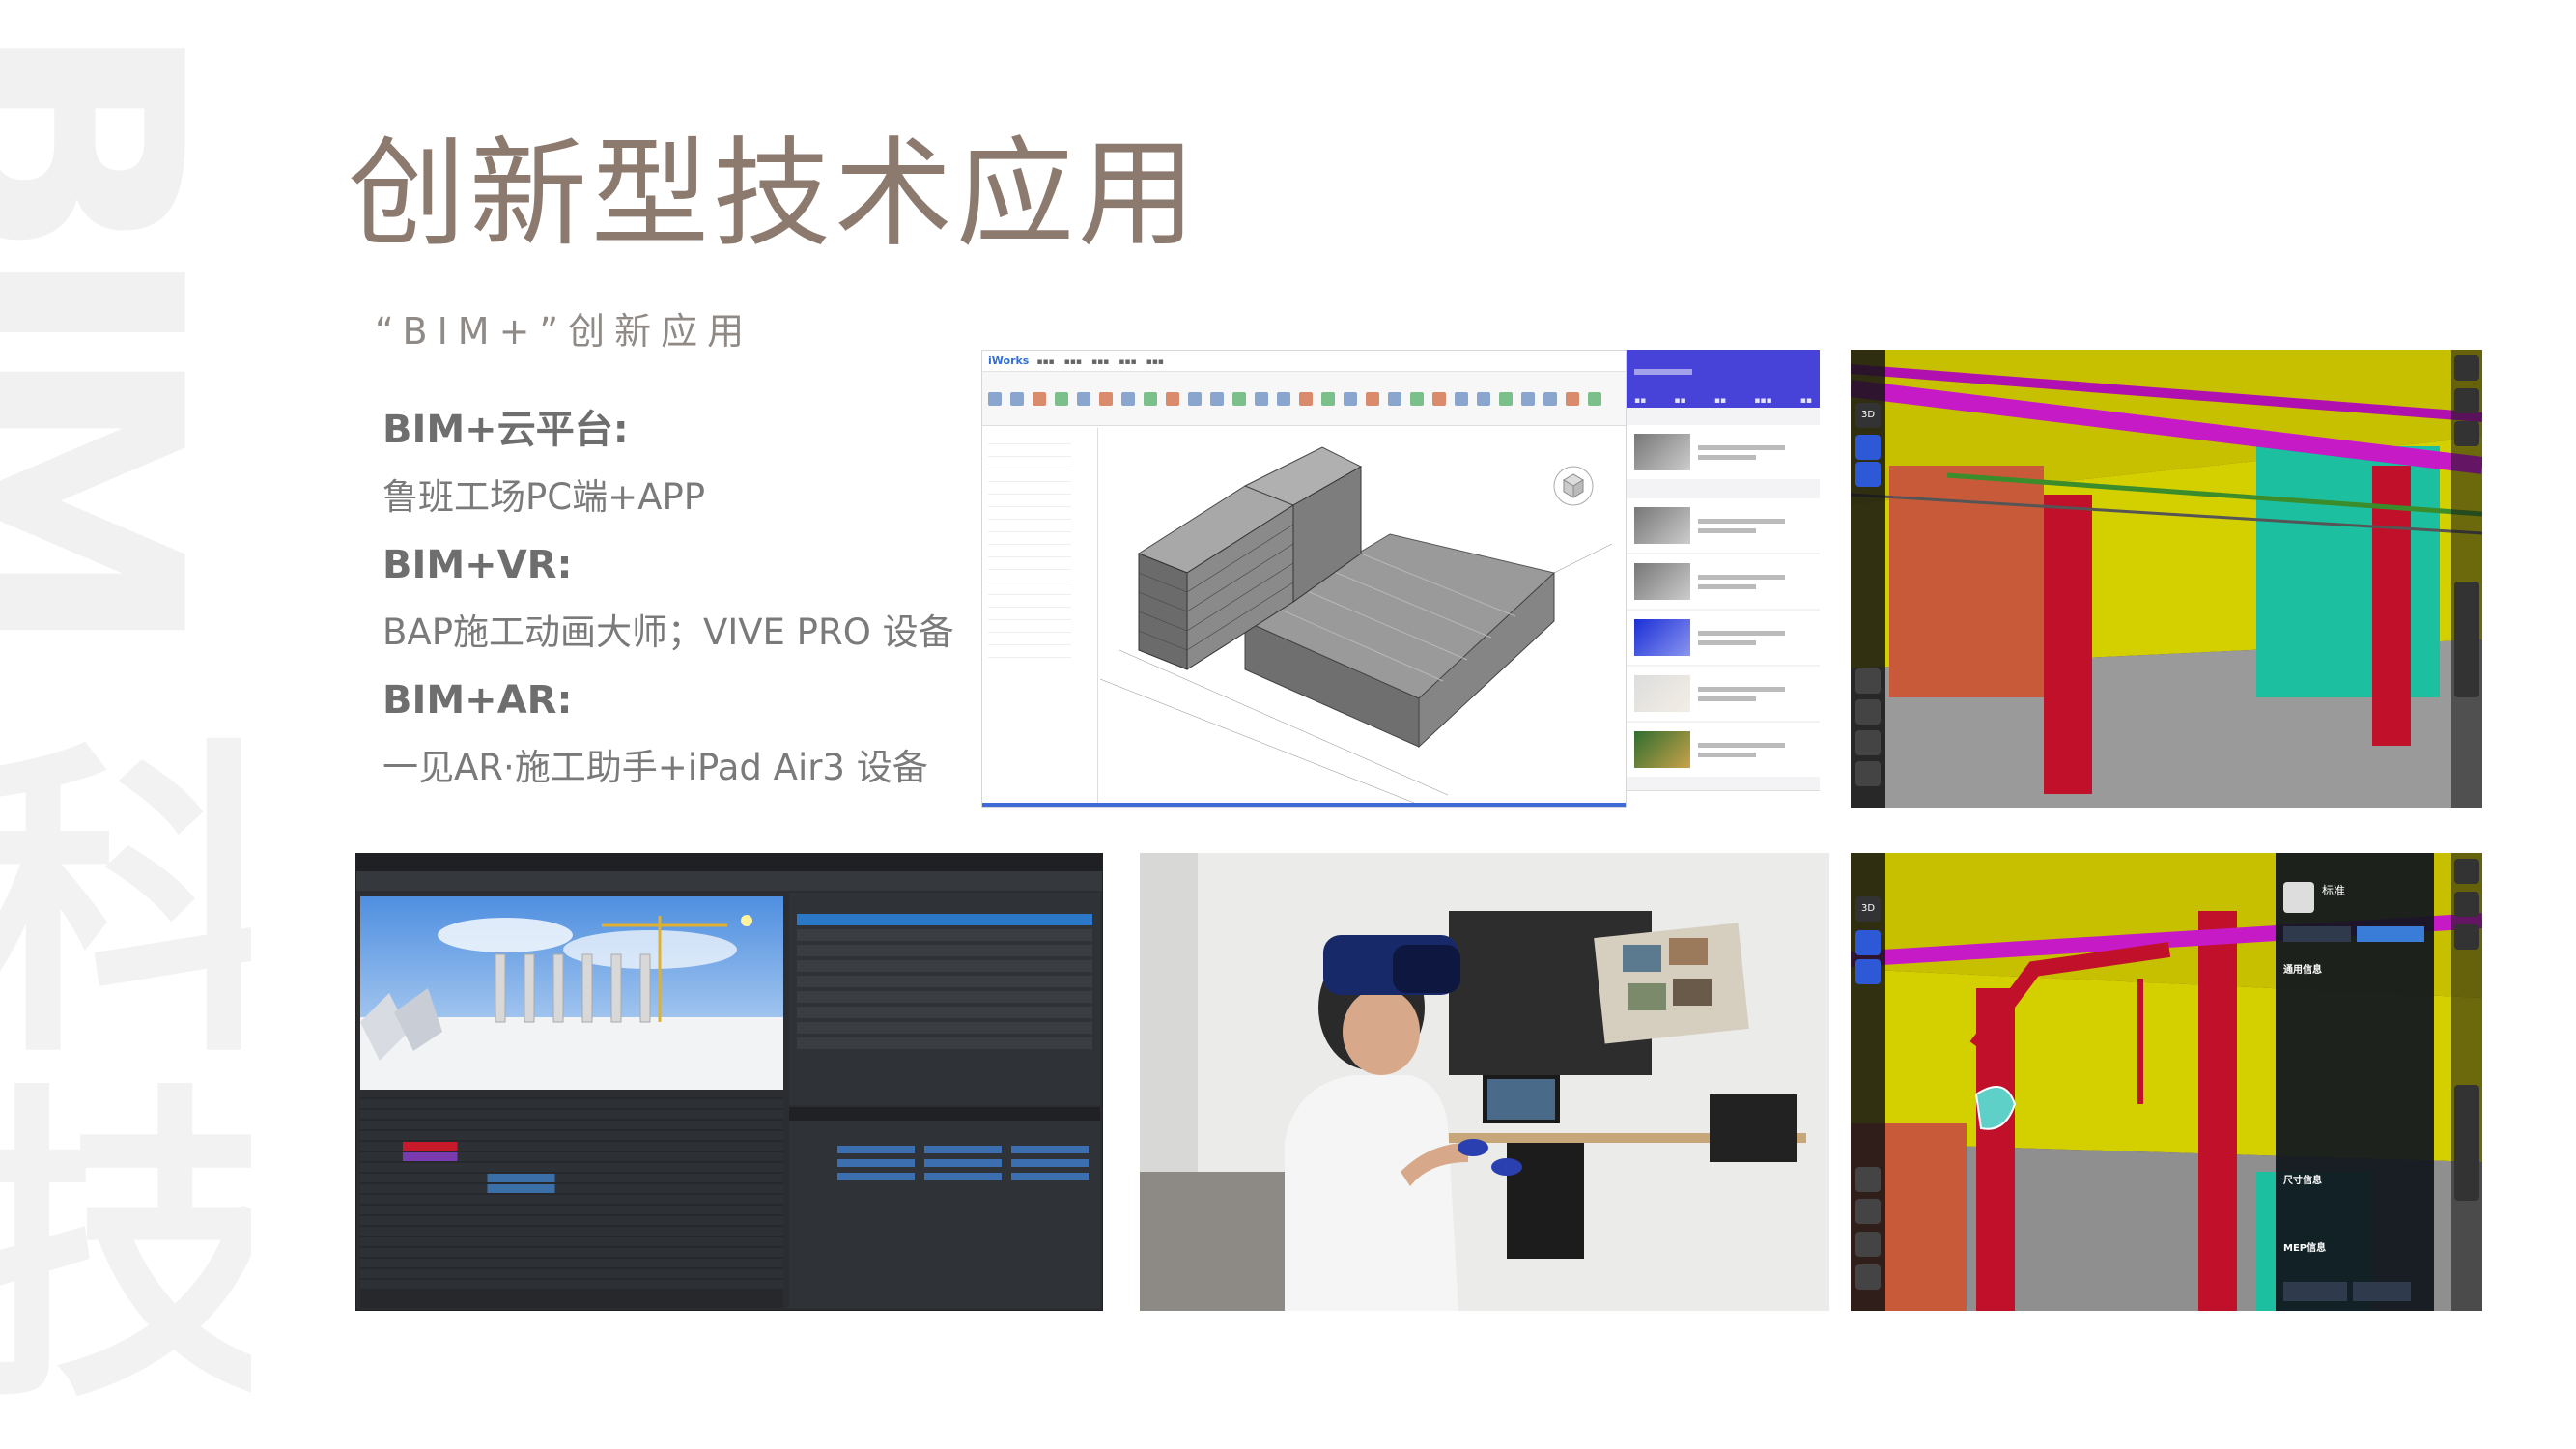 The image size is (2576, 1449). Describe the element at coordinates (2334, 890) in the screenshot. I see `panel-title: 标准` at that location.